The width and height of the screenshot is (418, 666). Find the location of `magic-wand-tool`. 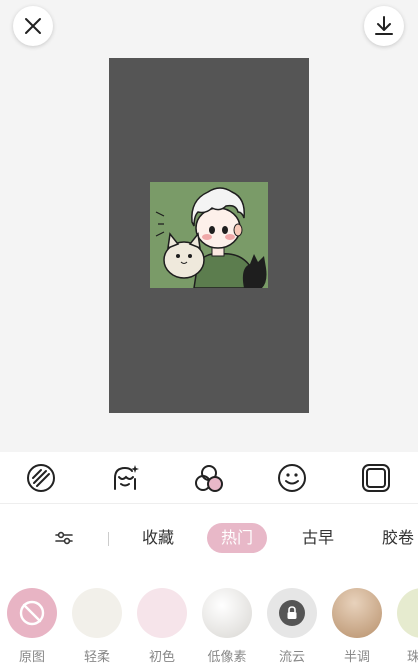

magic-wand-tool is located at coordinates (41, 478).